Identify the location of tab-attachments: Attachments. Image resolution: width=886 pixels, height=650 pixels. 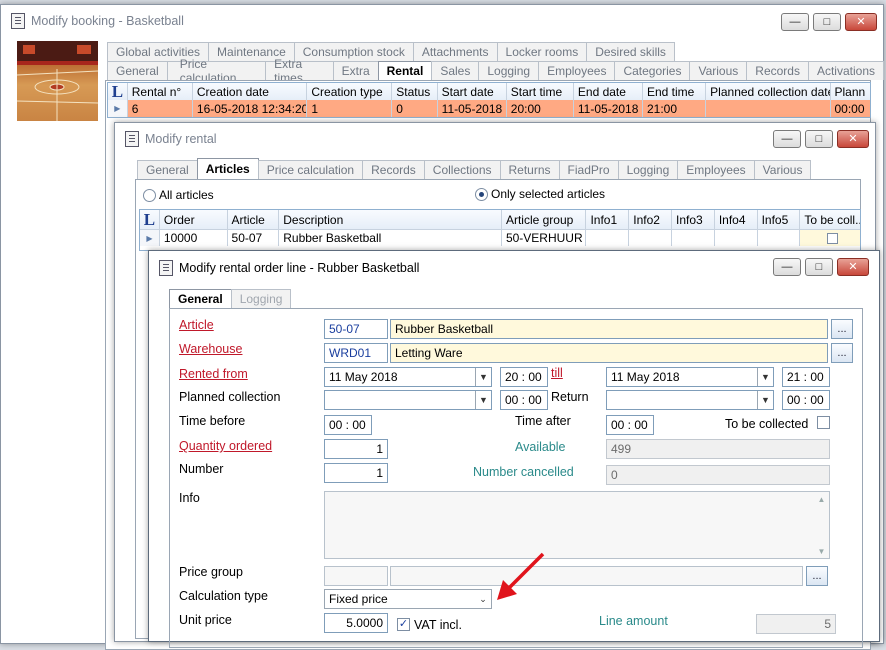
(455, 51).